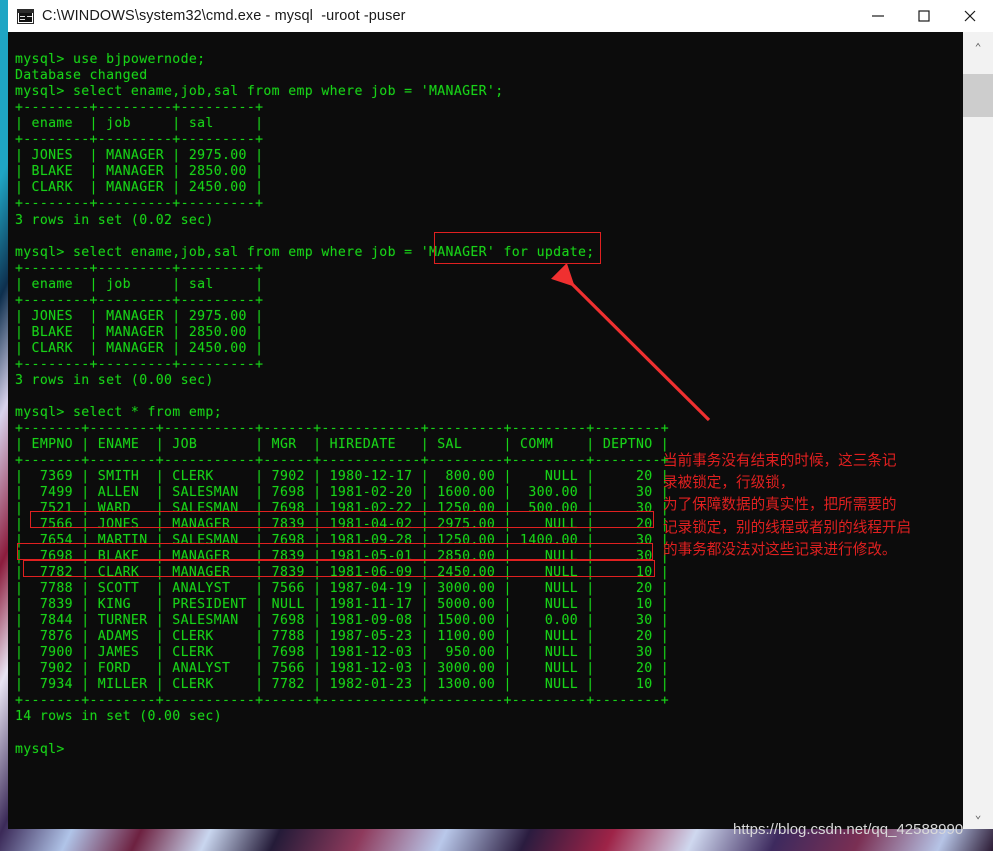 The image size is (993, 851). I want to click on window-controls, so click(924, 16).